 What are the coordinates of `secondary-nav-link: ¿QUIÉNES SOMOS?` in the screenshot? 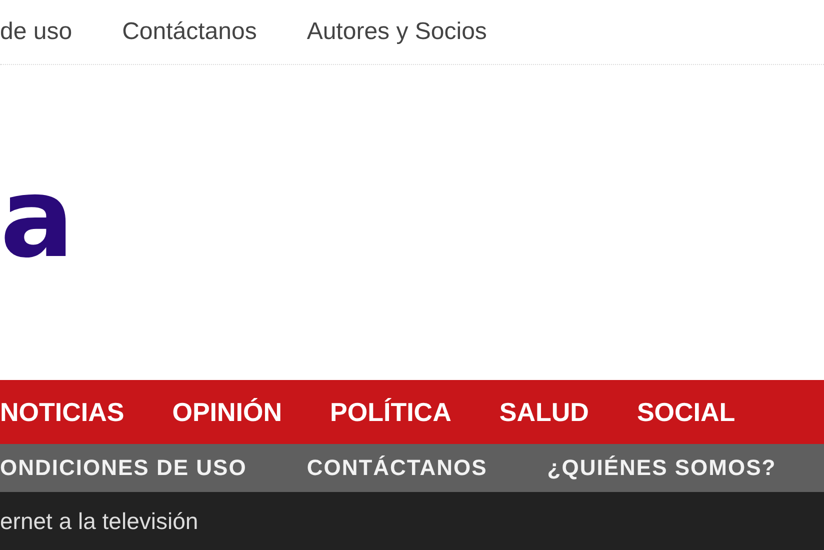 It's located at (661, 468).